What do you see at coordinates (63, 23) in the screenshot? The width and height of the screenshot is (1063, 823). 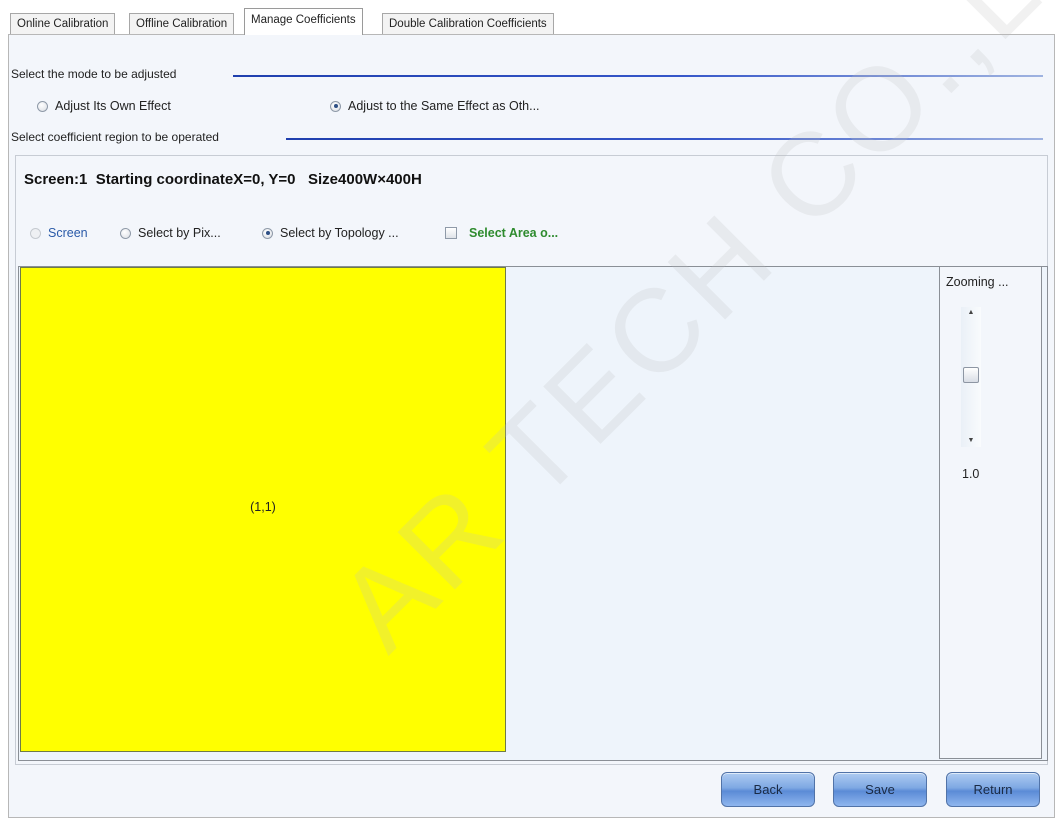 I see `tab-online-calibration: Online Calibration` at bounding box center [63, 23].